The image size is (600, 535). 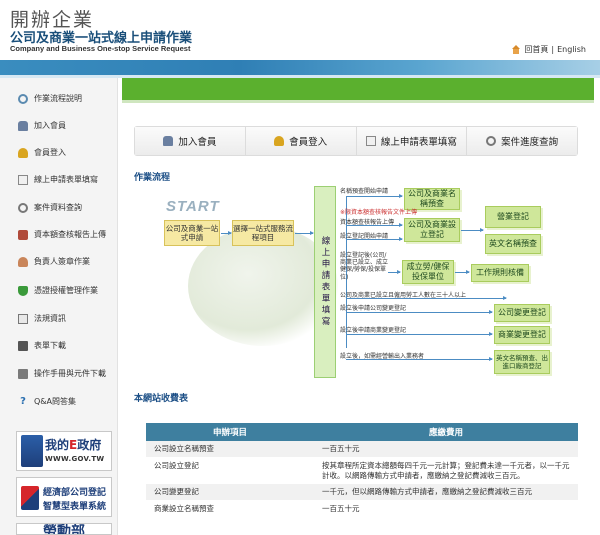 What do you see at coordinates (536, 49) in the screenshot?
I see `home-link: 回首頁` at bounding box center [536, 49].